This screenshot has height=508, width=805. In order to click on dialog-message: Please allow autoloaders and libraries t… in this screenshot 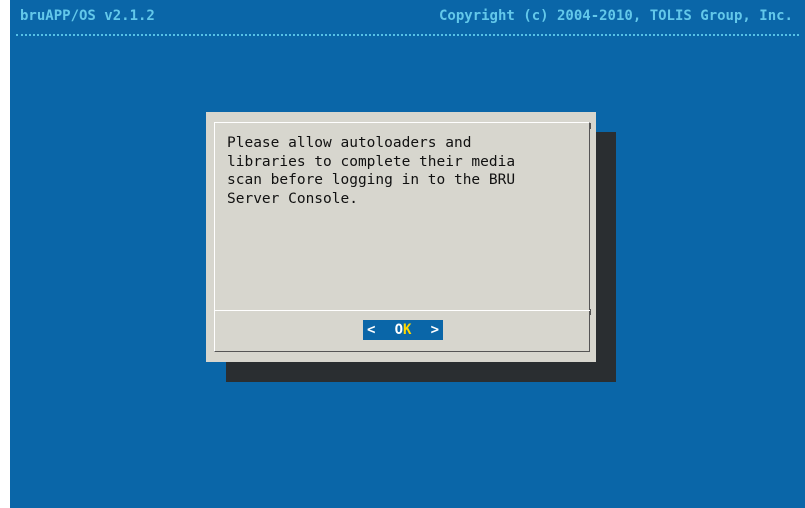, I will do `click(371, 171)`.